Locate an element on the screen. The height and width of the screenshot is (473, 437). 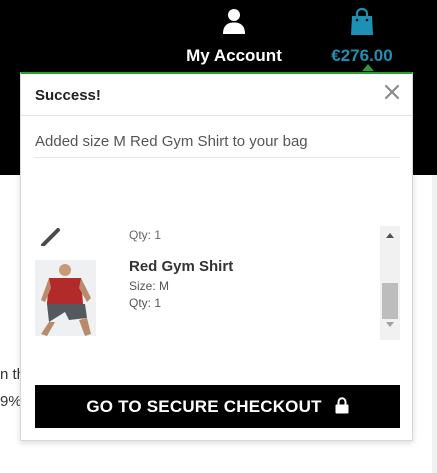
secure-checkout-button: GO TO SECURE CHECKOUT is located at coordinates (217, 406).